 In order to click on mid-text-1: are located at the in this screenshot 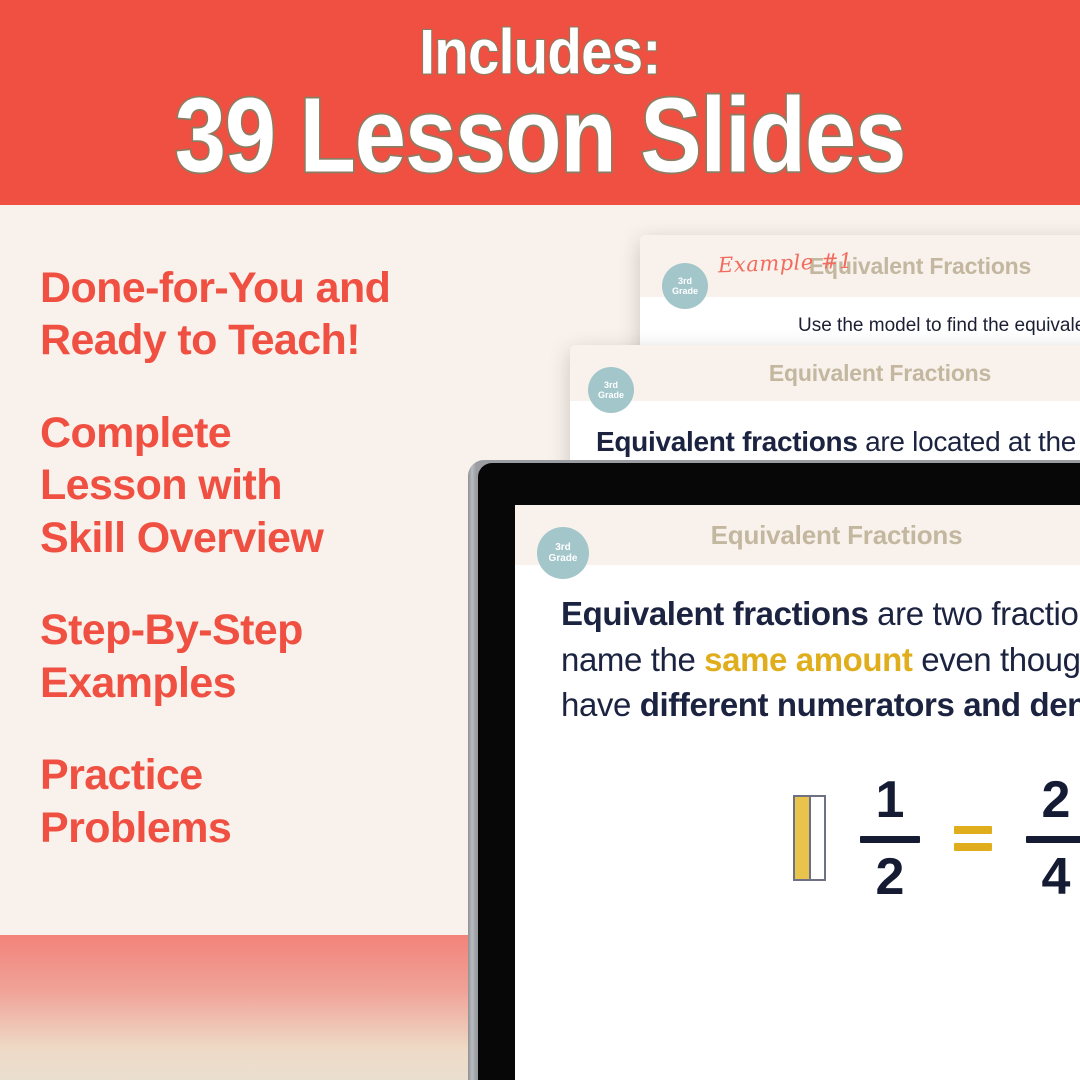, I will do `click(968, 441)`.